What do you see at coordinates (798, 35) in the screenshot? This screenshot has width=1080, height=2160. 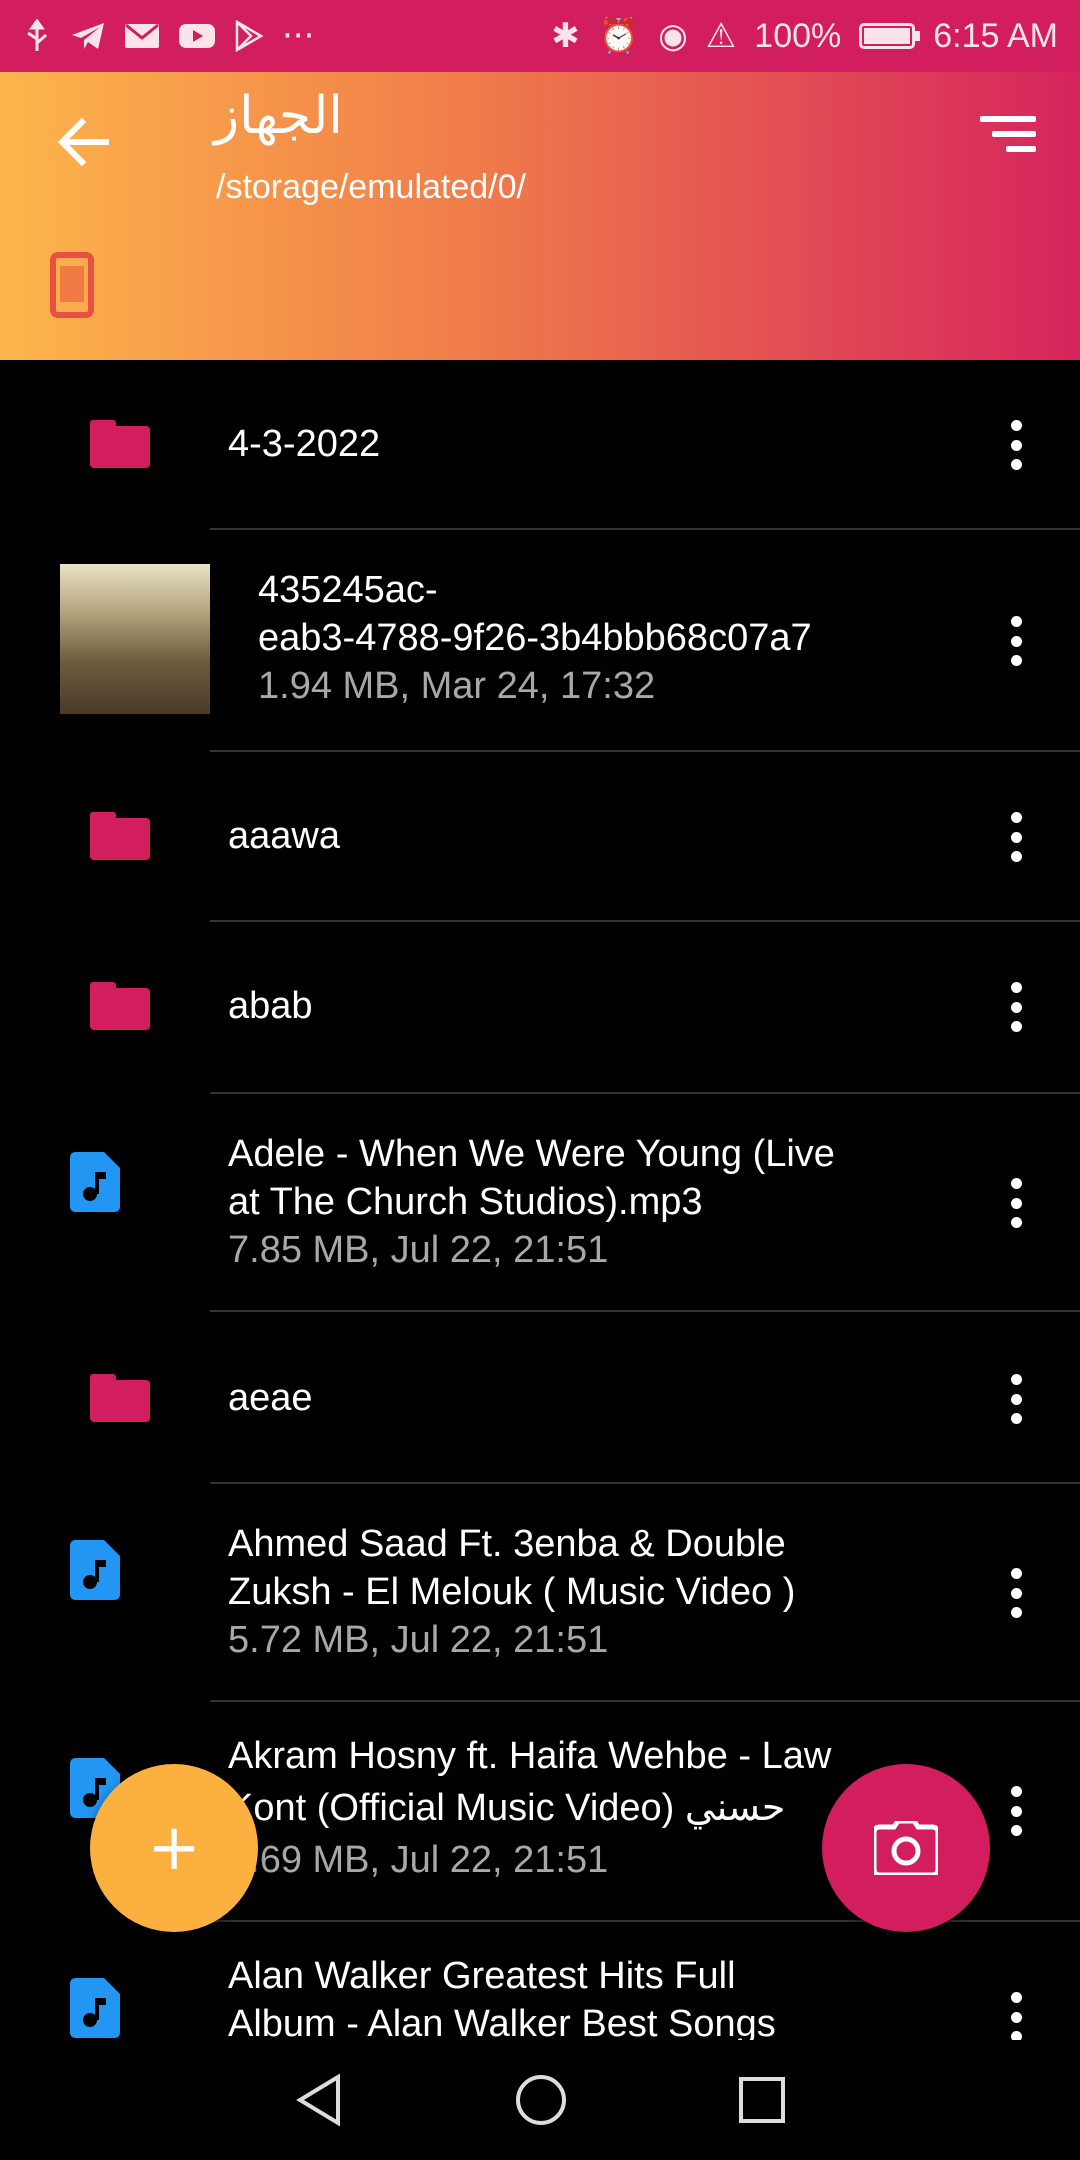 I see `battery-percent: 100%` at bounding box center [798, 35].